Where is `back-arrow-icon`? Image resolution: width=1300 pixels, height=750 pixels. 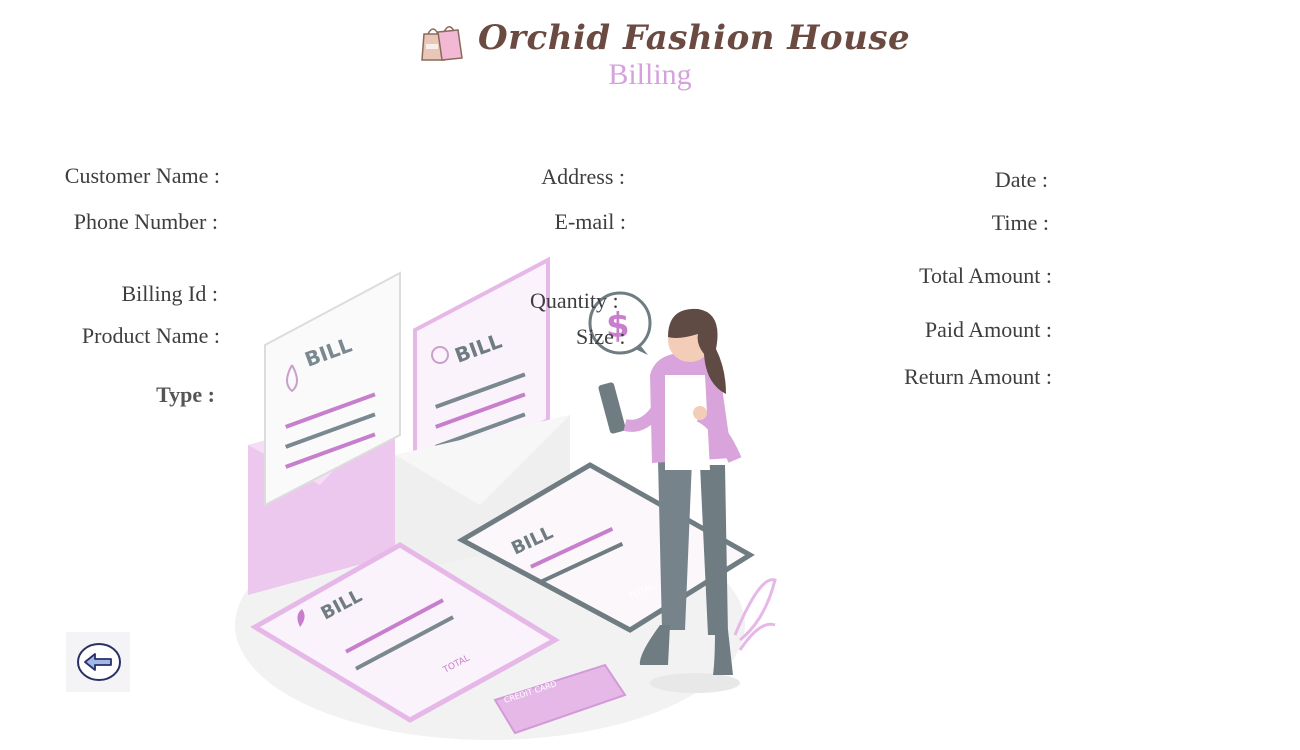 back-arrow-icon is located at coordinates (99, 662).